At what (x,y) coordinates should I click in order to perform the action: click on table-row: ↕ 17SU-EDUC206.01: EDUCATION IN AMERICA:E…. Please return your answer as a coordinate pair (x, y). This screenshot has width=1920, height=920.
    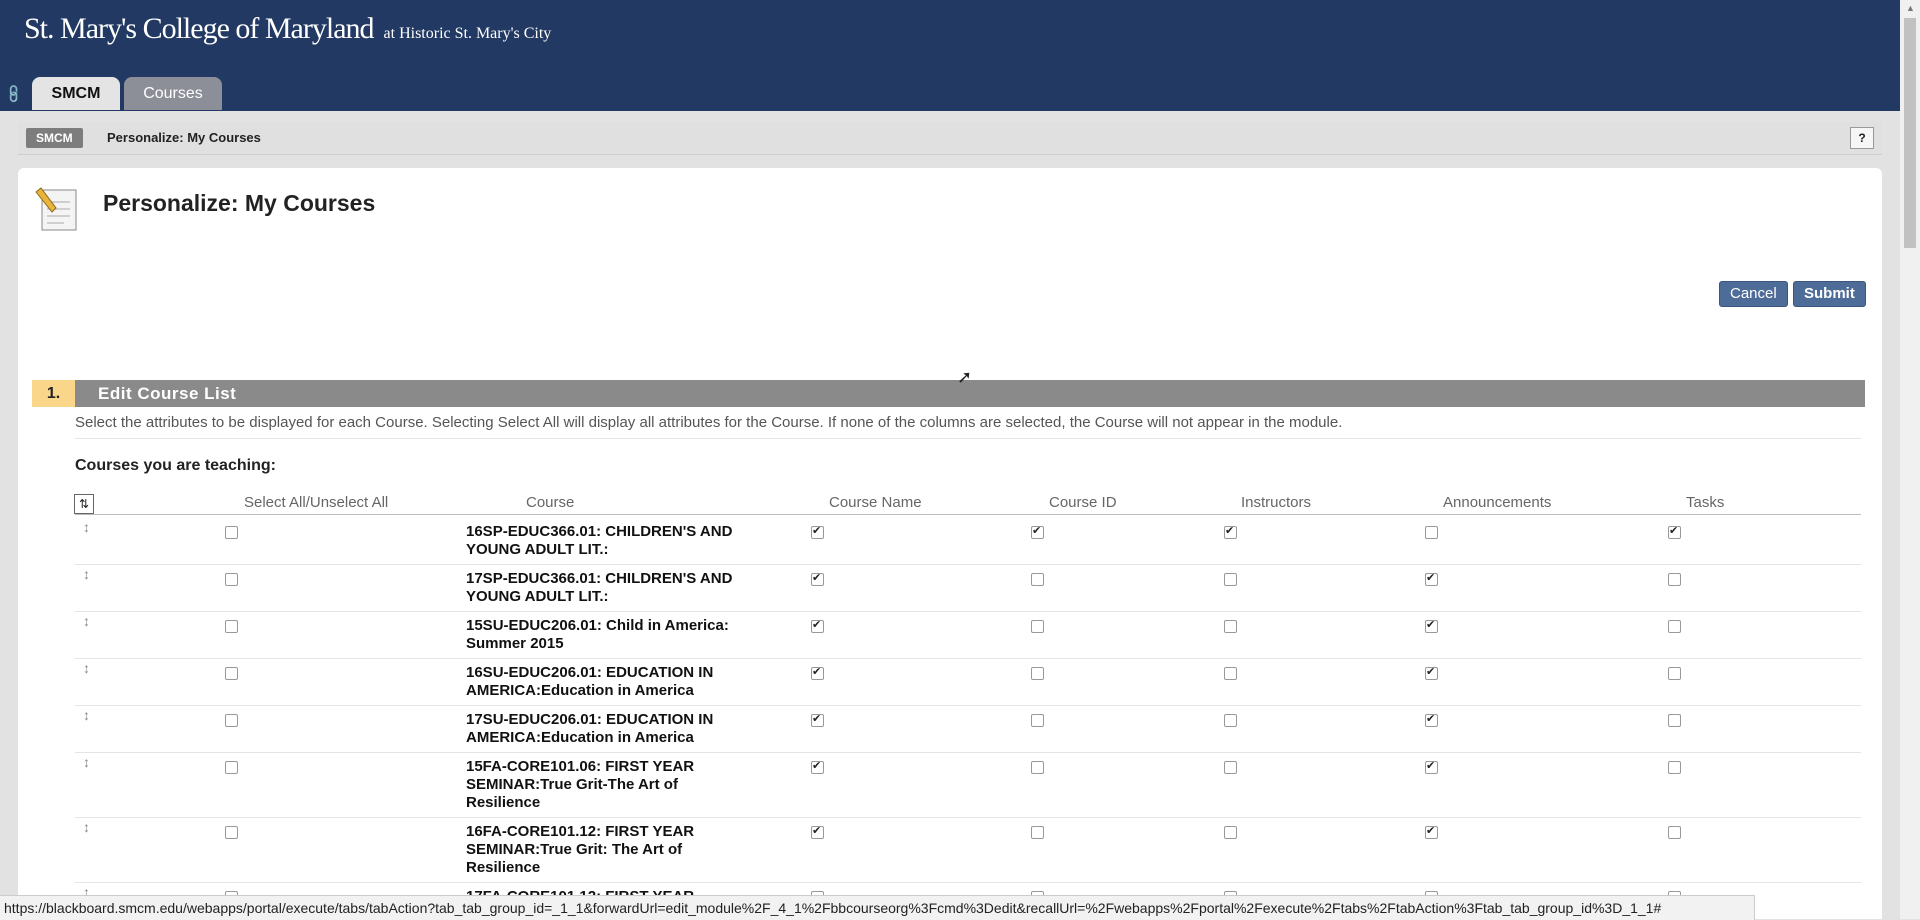
    Looking at the image, I should click on (968, 729).